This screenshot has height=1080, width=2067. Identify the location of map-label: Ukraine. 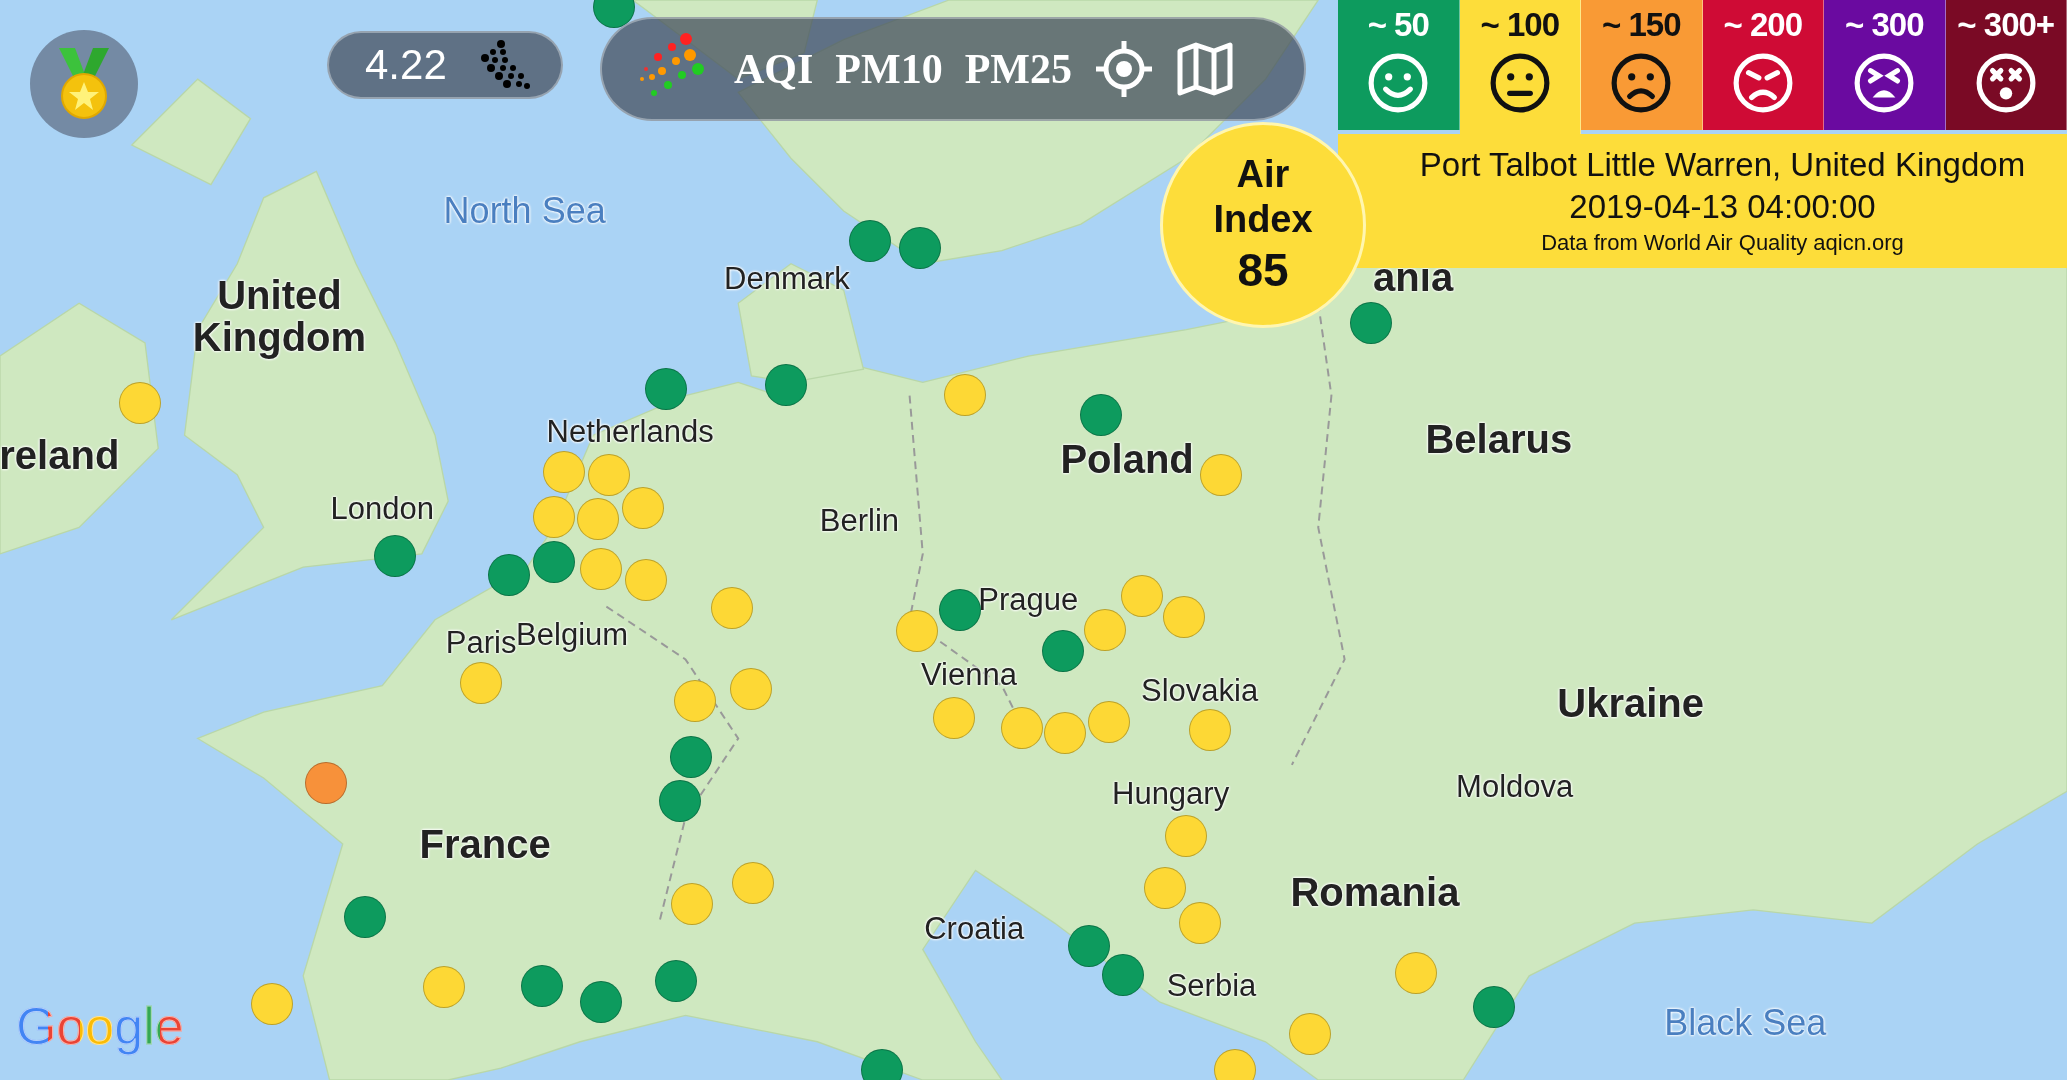
(1631, 702).